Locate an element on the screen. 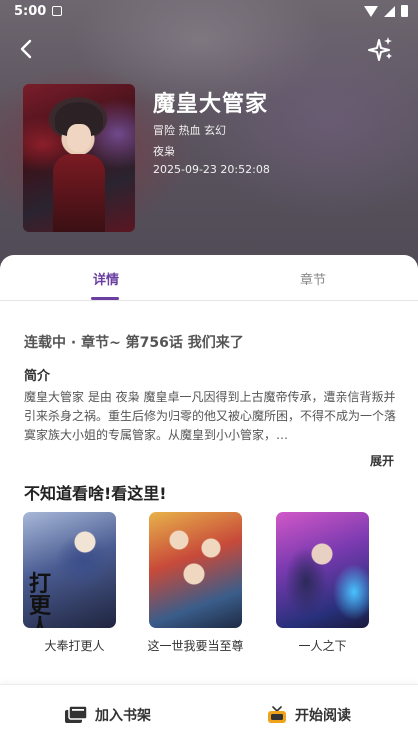  recommend-cover: 打更人 is located at coordinates (69, 570).